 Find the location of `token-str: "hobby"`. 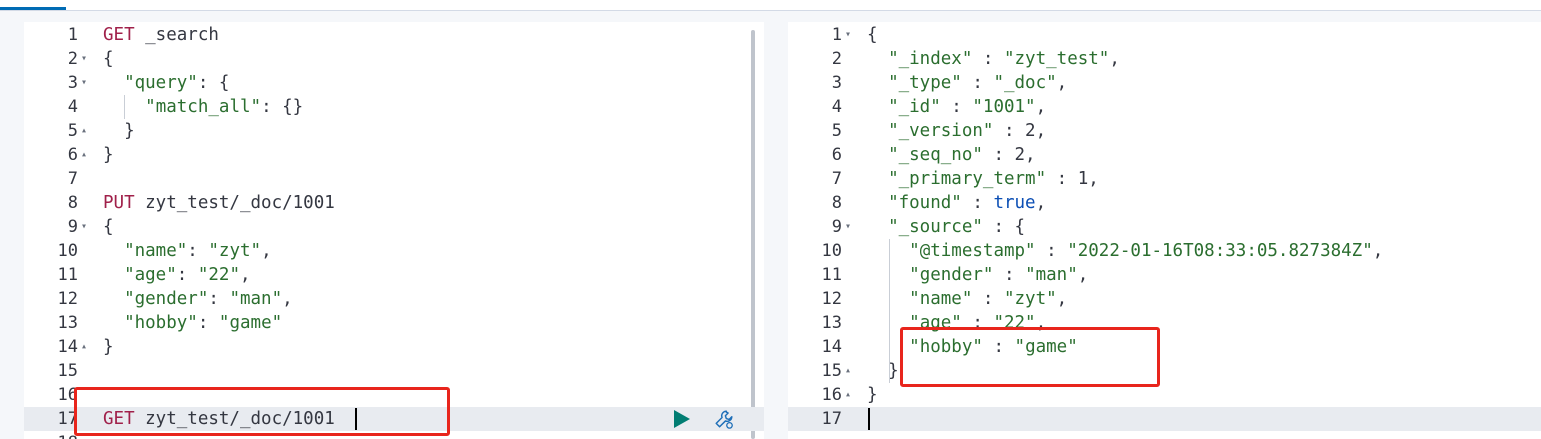

token-str: "hobby" is located at coordinates (161, 323).